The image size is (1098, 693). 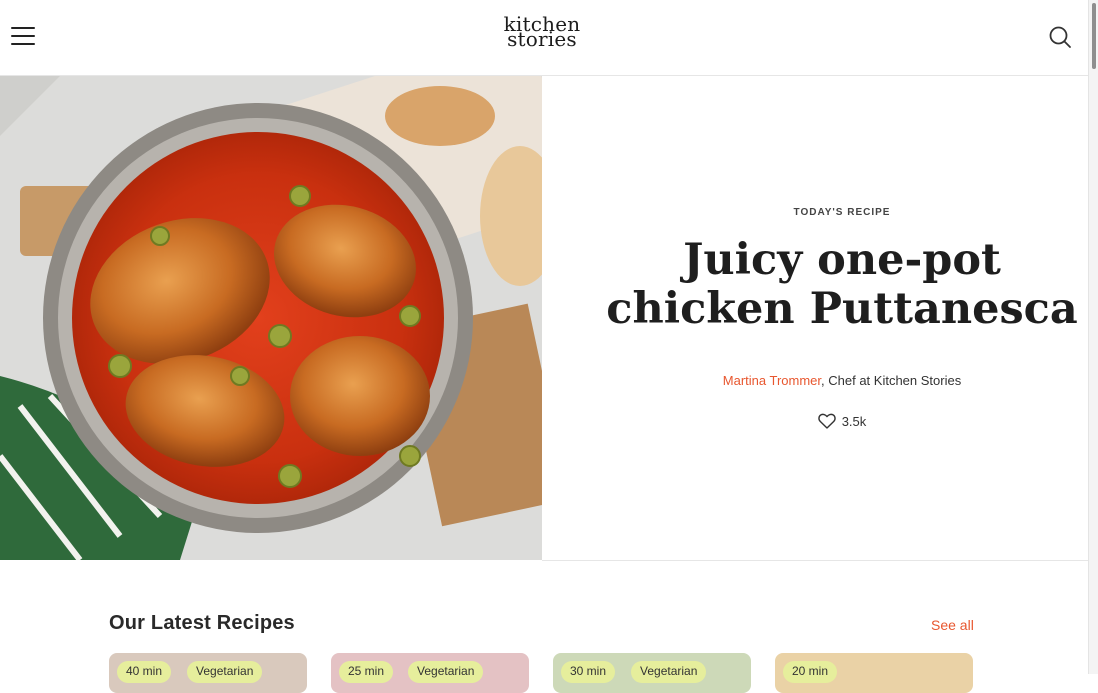 I want to click on logo-line-2: stories, so click(x=542, y=39).